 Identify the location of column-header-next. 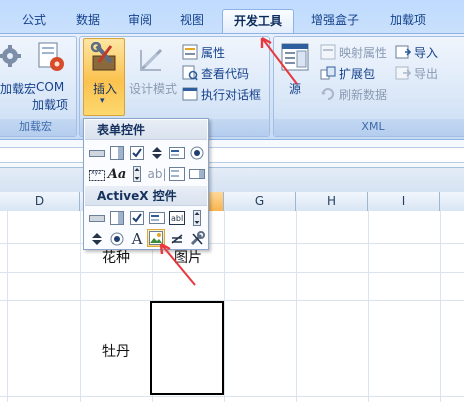
(452, 201).